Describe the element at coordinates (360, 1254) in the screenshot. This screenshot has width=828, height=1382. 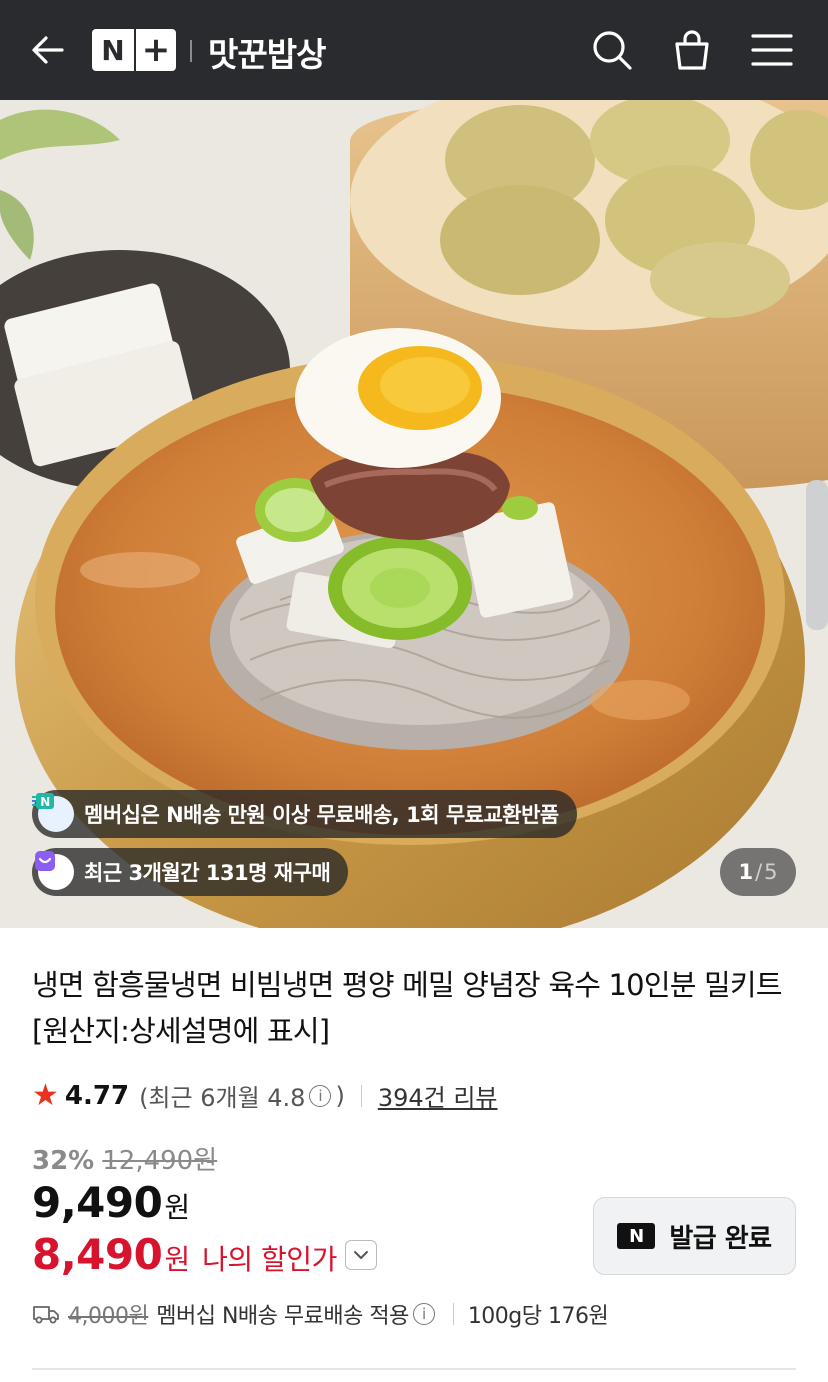
I see `chevron-down-icon` at that location.